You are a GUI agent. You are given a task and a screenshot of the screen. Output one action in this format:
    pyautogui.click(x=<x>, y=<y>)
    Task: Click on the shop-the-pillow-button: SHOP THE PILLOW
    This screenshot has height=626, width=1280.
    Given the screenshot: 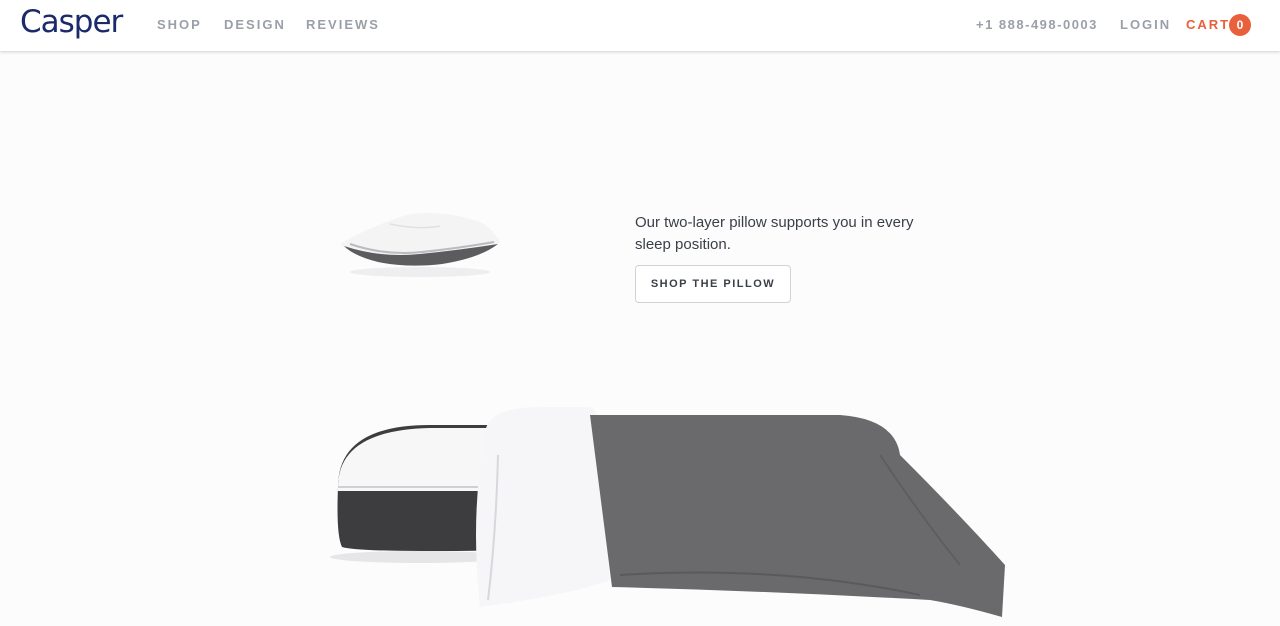 What is the action you would take?
    pyautogui.click(x=713, y=284)
    